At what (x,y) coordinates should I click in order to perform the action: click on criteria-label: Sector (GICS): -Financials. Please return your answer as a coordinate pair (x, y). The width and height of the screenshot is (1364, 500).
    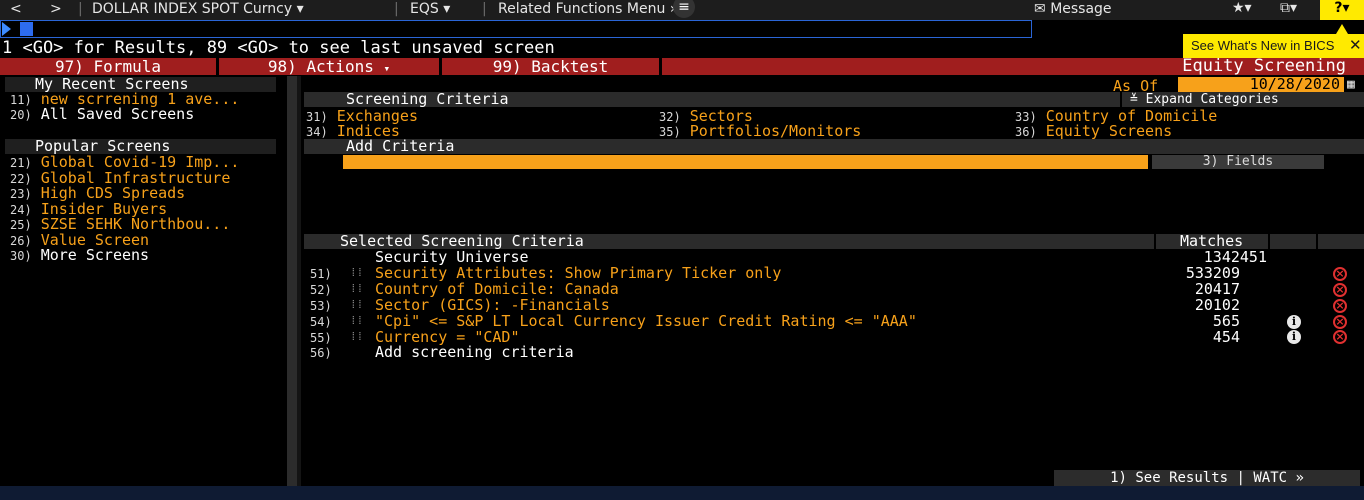
    Looking at the image, I should click on (492, 305).